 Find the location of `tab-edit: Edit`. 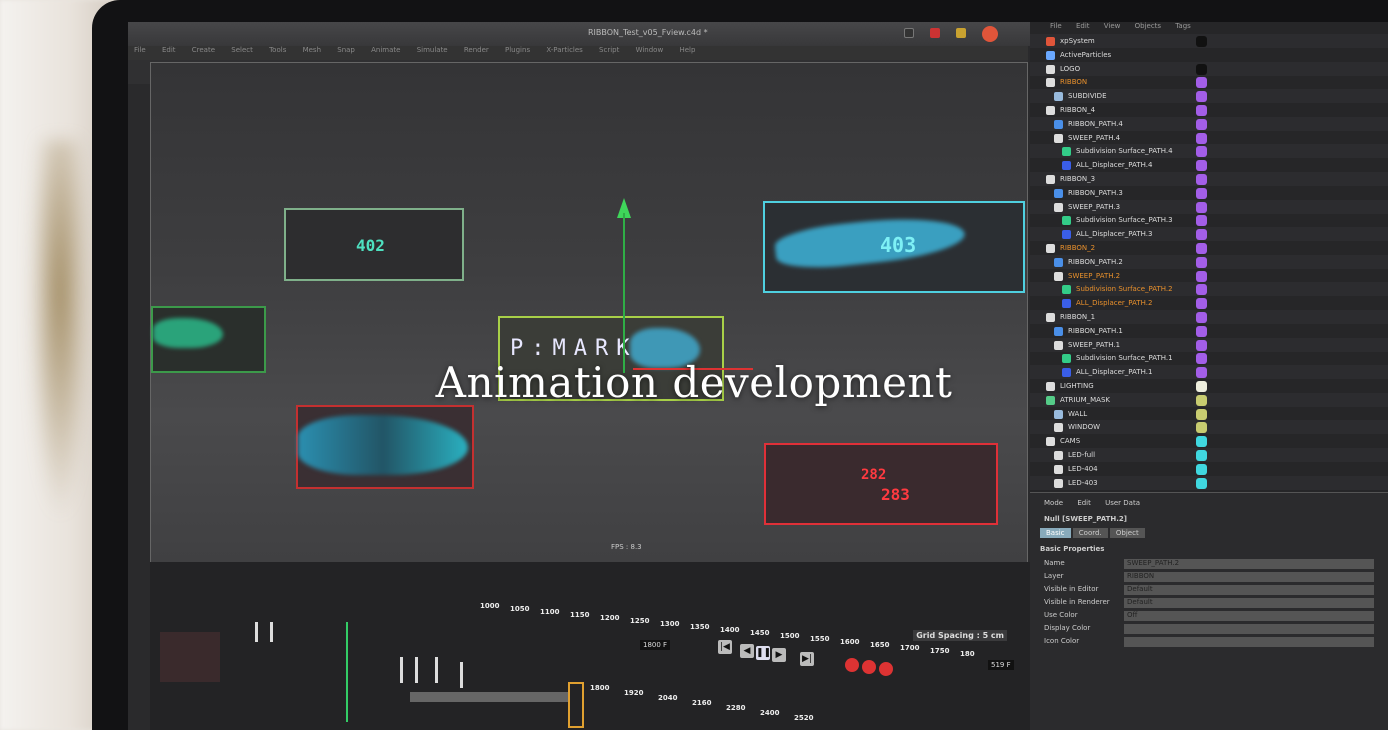

tab-edit: Edit is located at coordinates (1084, 503).